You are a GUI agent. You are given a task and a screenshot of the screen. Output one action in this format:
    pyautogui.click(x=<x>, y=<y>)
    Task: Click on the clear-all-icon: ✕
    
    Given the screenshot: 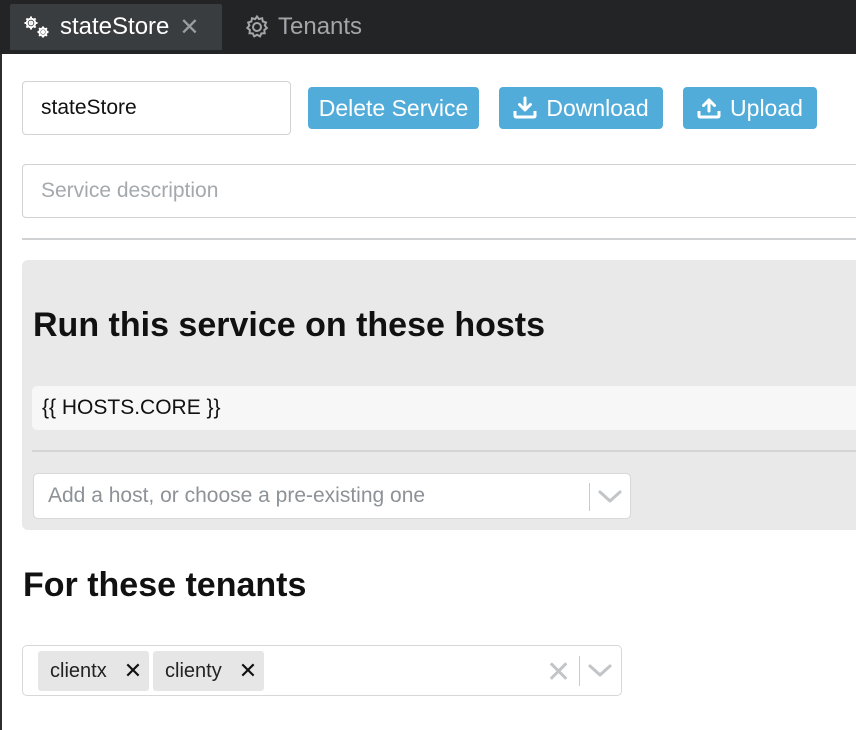 What is the action you would take?
    pyautogui.click(x=558, y=672)
    